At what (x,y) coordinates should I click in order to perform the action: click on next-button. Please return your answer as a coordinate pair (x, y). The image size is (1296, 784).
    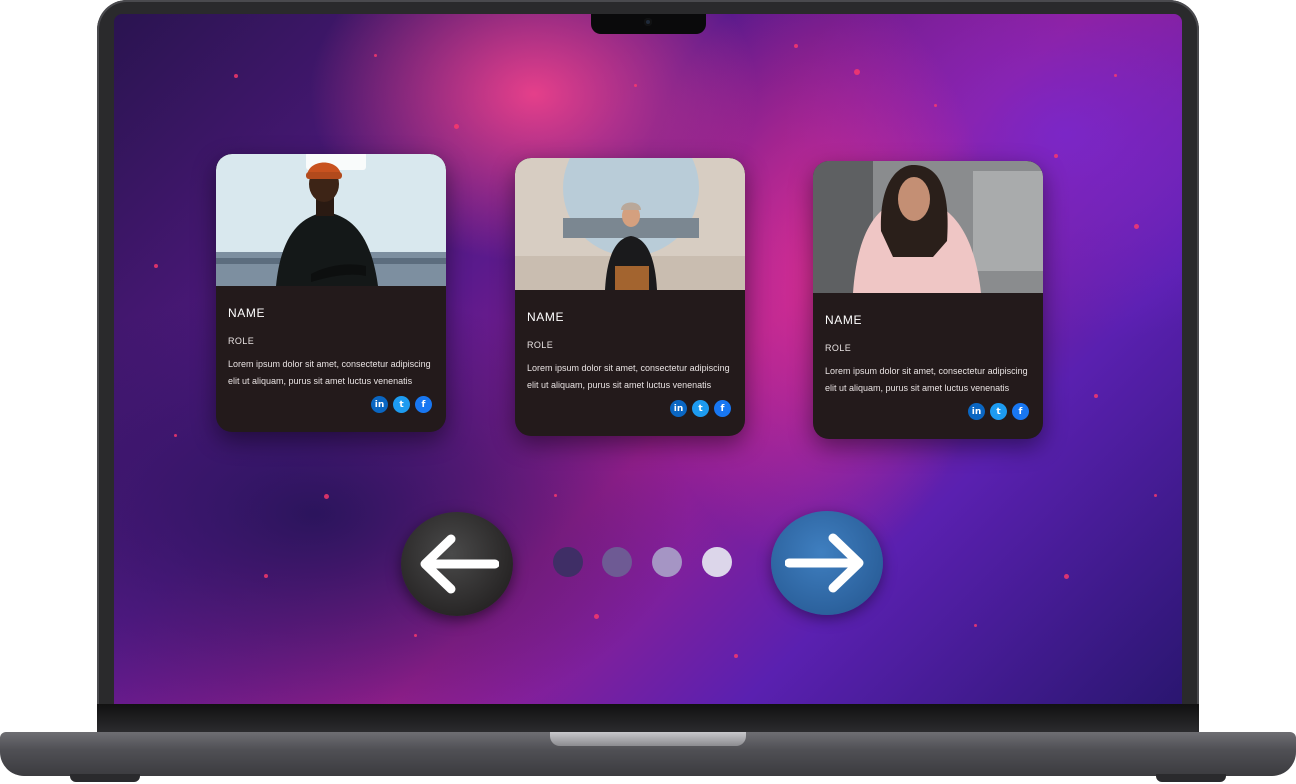
    Looking at the image, I should click on (827, 563).